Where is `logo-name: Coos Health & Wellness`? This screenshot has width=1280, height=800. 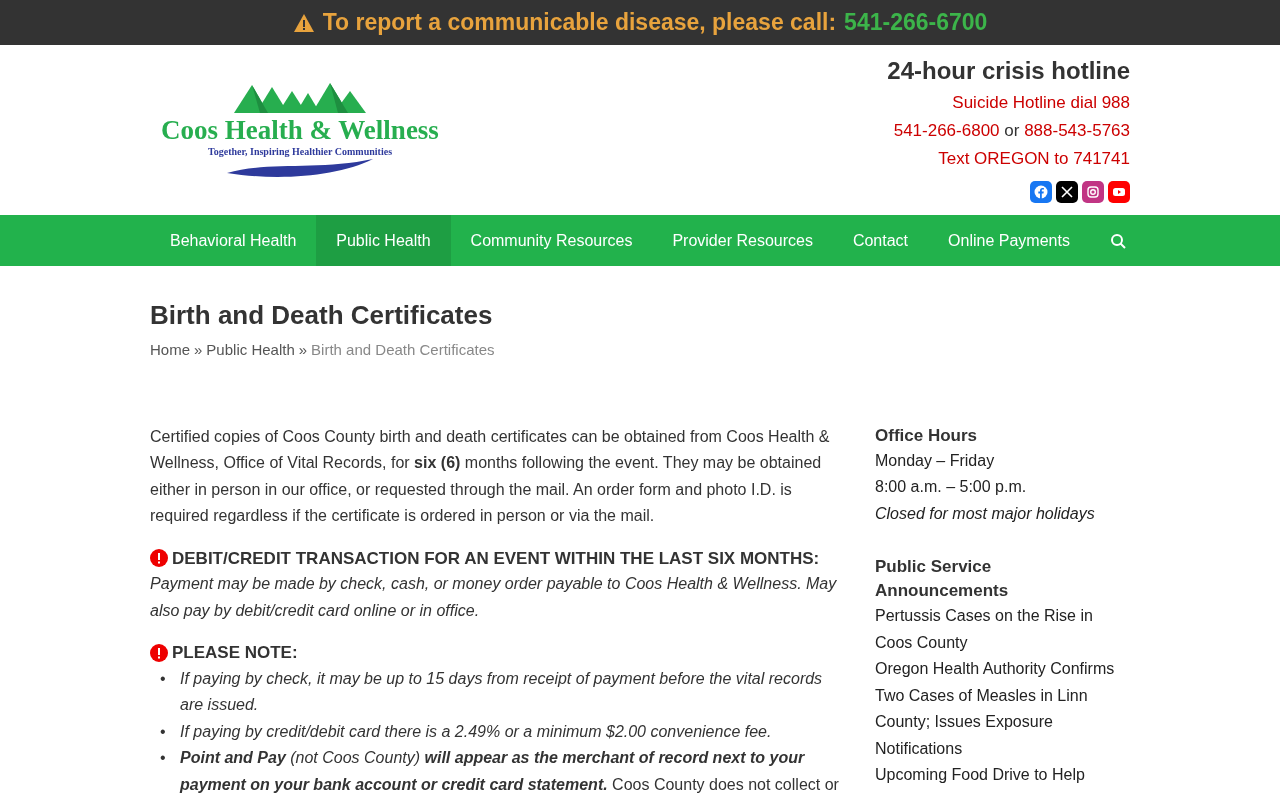 logo-name: Coos Health & Wellness is located at coordinates (300, 130).